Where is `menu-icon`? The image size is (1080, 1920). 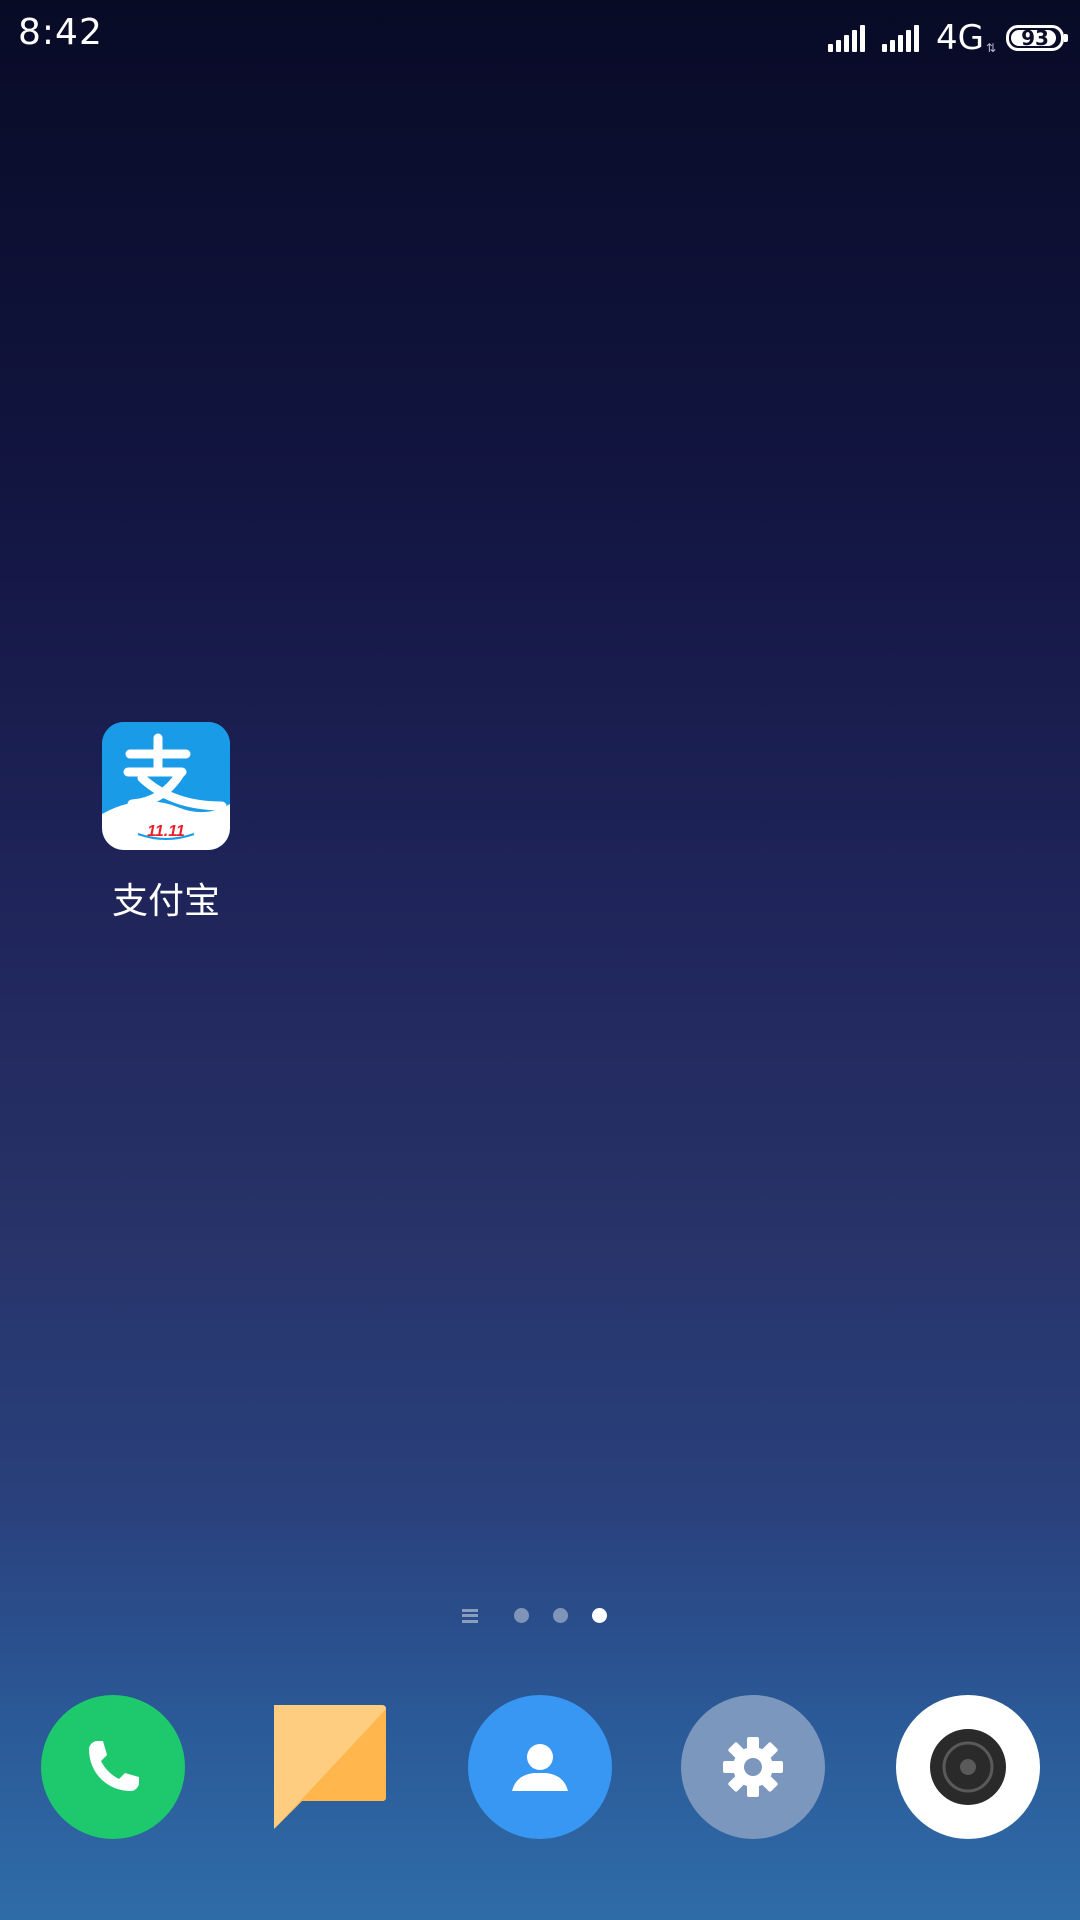
menu-icon is located at coordinates (469, 1615).